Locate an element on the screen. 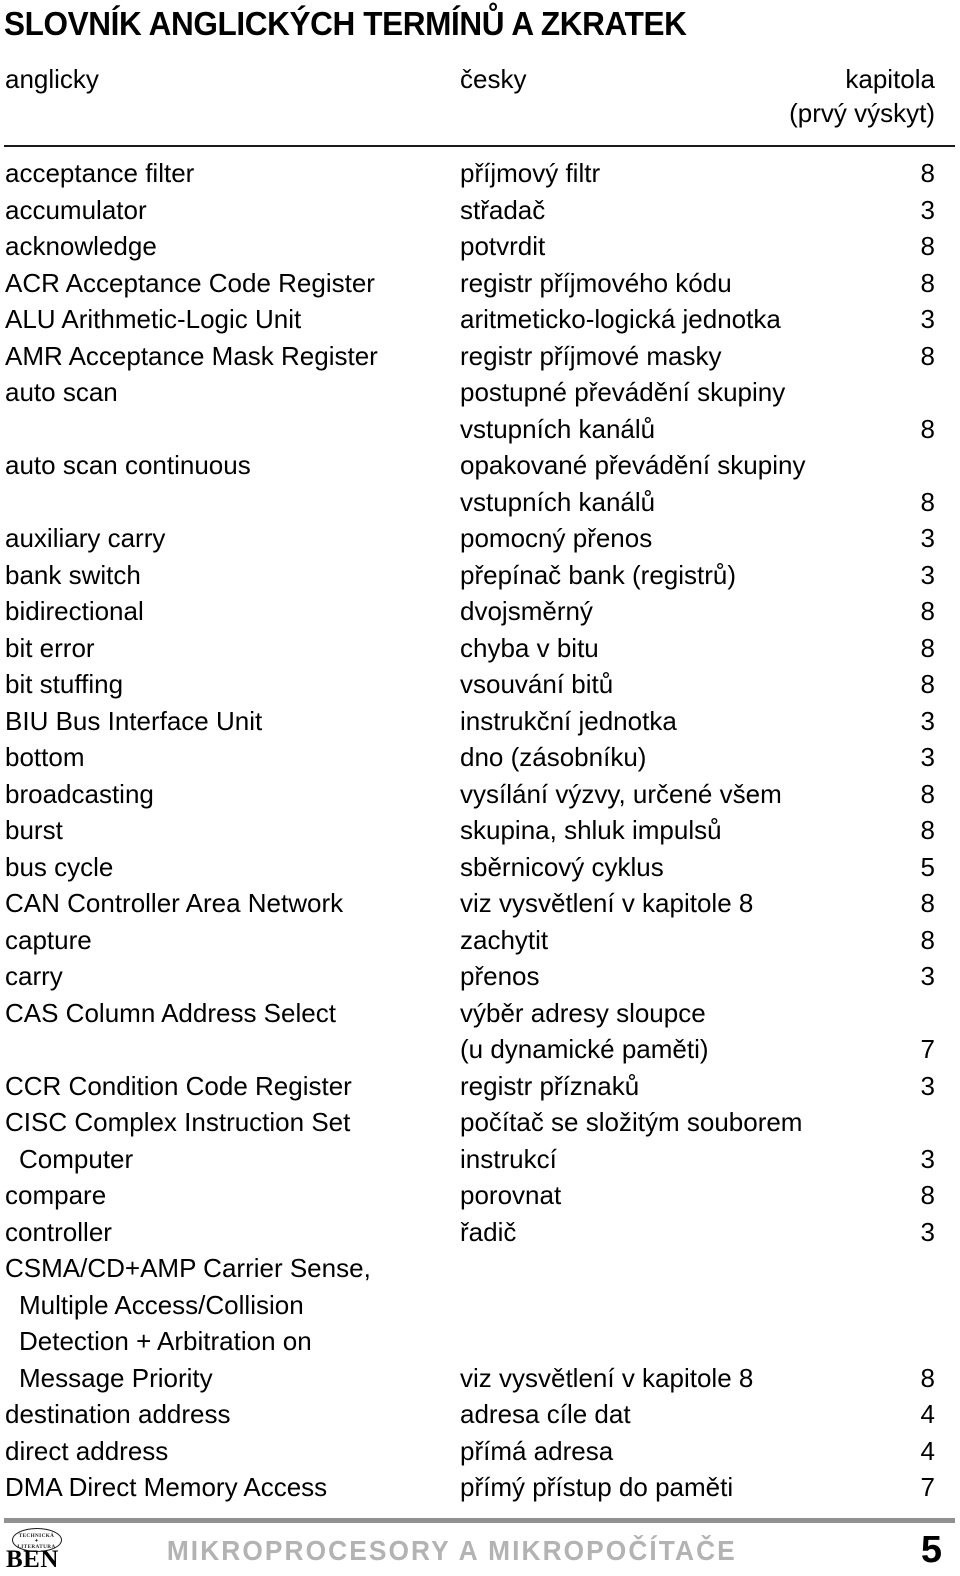  table-row: vstupních kanálů 8 is located at coordinates (480, 430).